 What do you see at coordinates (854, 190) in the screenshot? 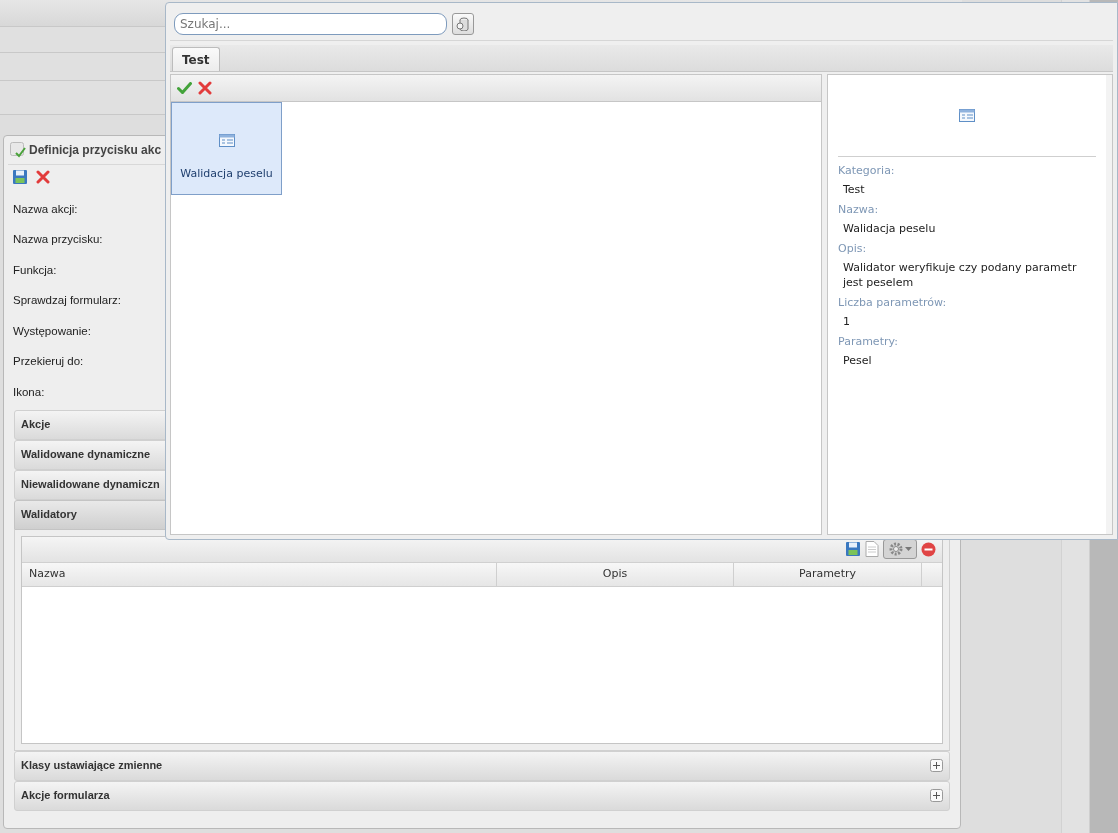
I see `detail-value: Test` at bounding box center [854, 190].